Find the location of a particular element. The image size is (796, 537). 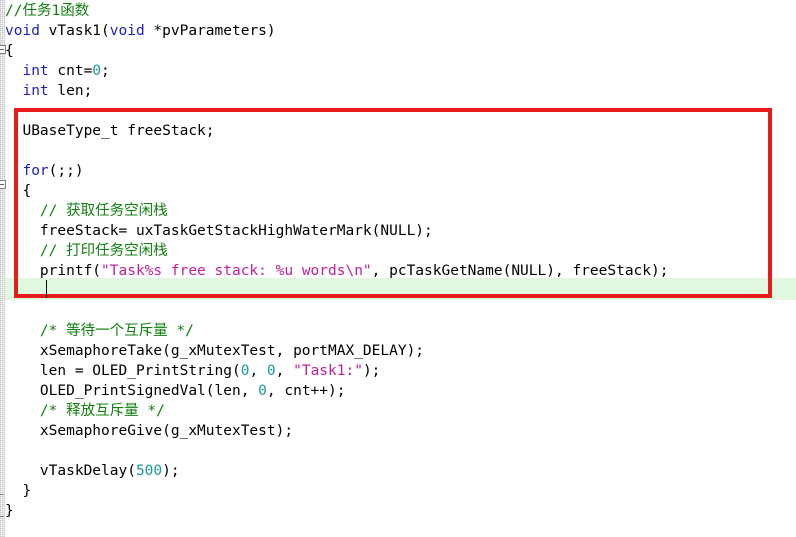

code-token-pln: , cnt++); is located at coordinates (306, 391).